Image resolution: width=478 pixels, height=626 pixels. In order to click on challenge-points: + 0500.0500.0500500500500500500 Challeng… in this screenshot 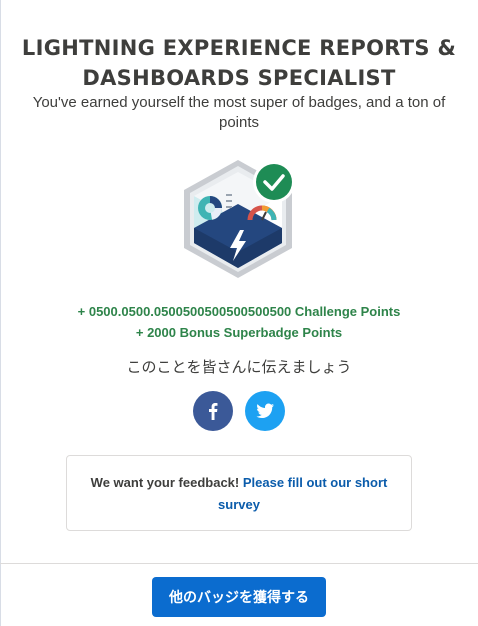, I will do `click(239, 311)`.